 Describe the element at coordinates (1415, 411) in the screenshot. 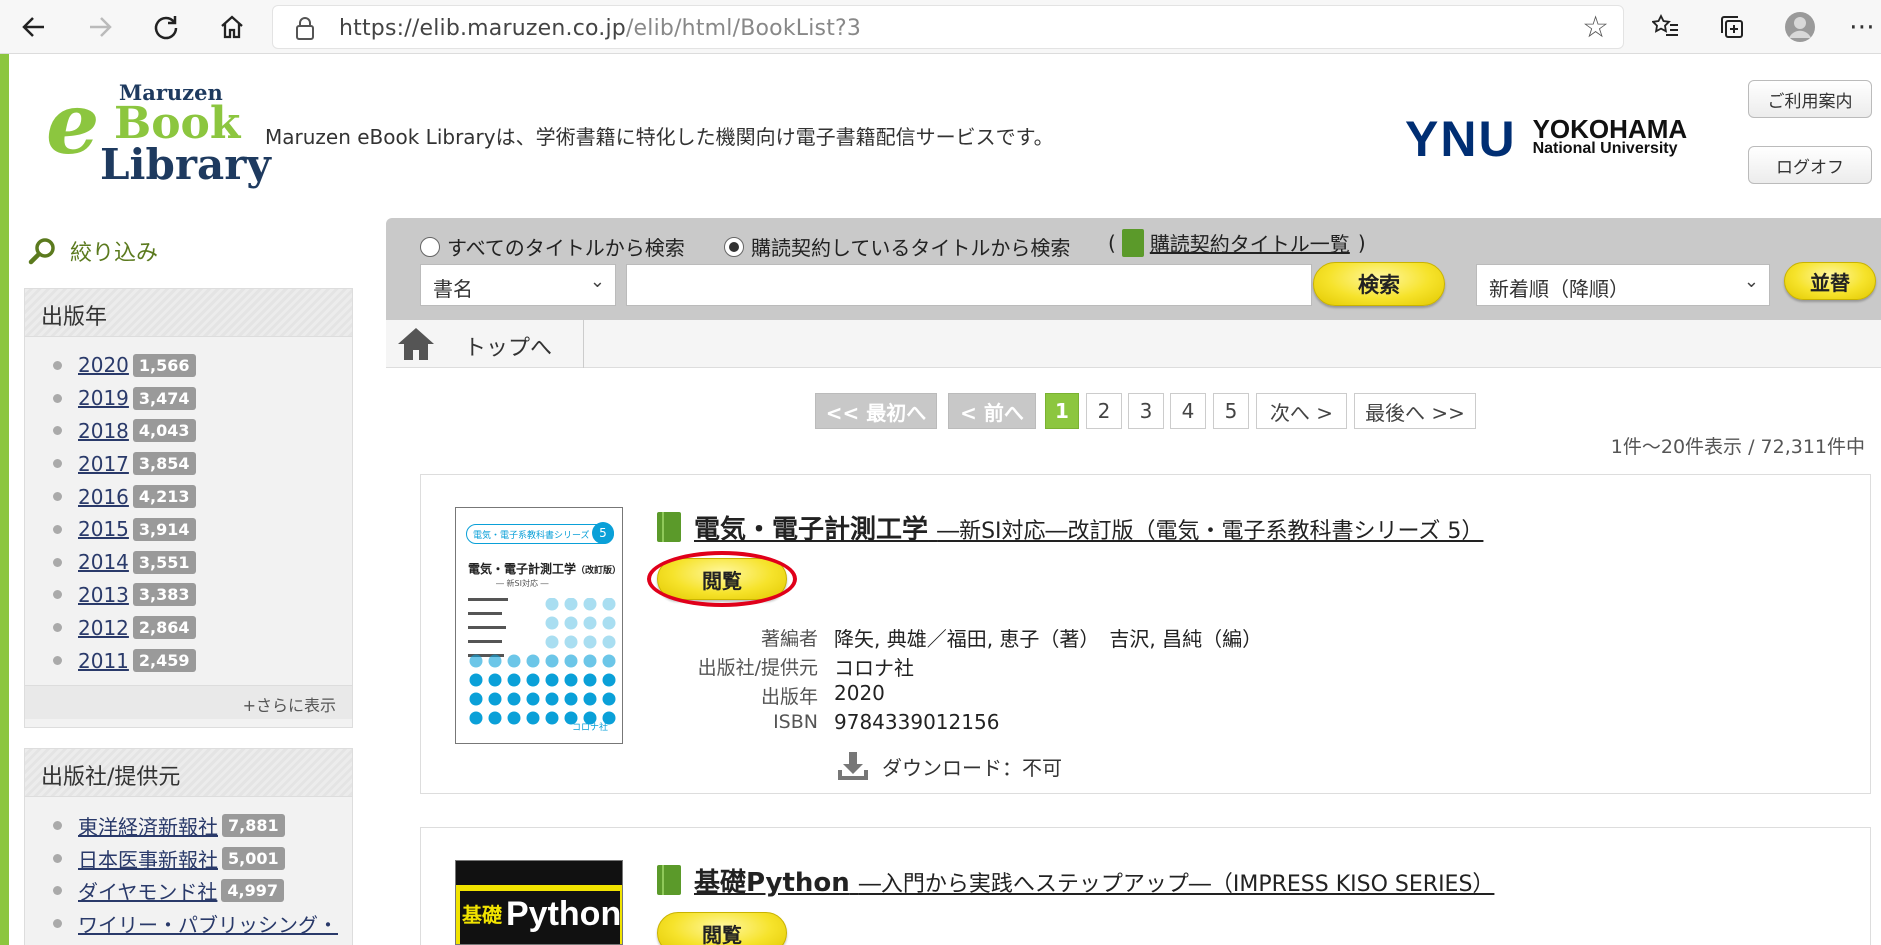

I see `pager-last-button: 最後へ >>` at that location.